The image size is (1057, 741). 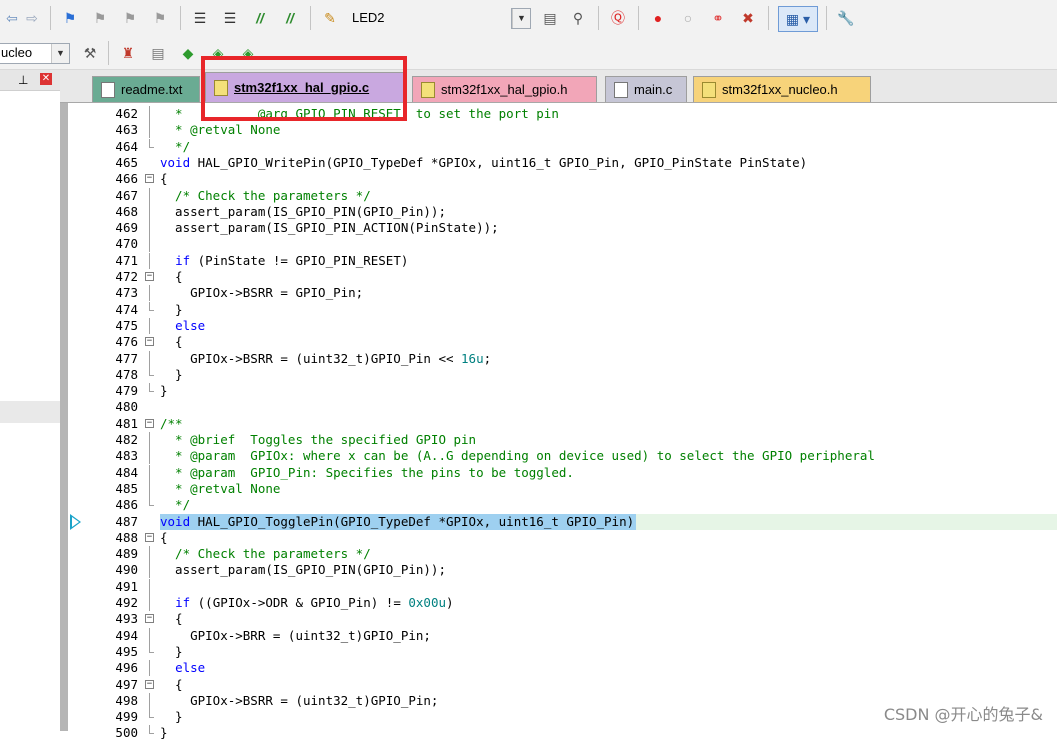 I want to click on target-options-icon: ✎, so click(x=330, y=18).